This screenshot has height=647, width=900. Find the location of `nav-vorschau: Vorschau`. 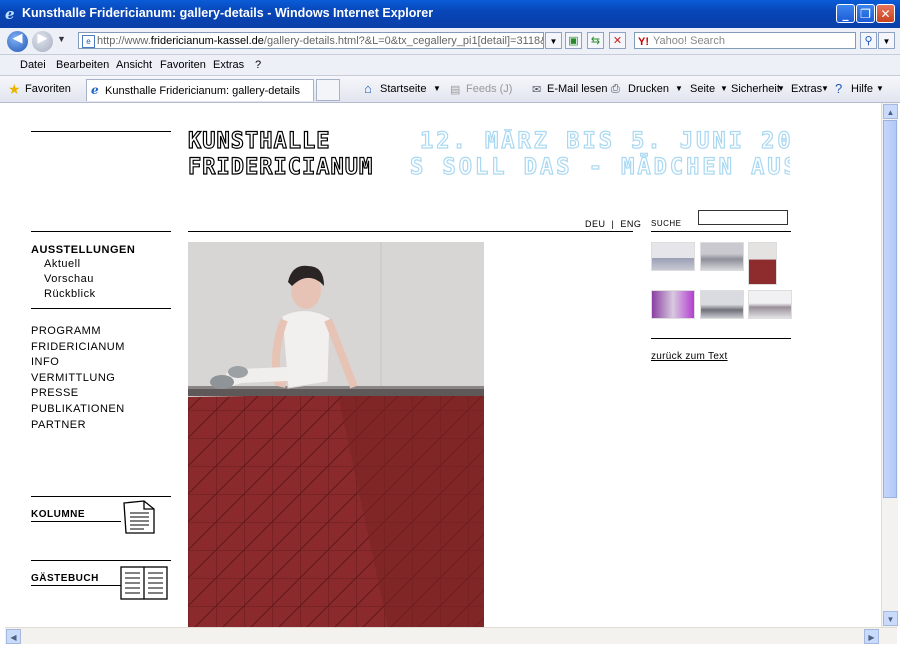

nav-vorschau: Vorschau is located at coordinates (70, 279).